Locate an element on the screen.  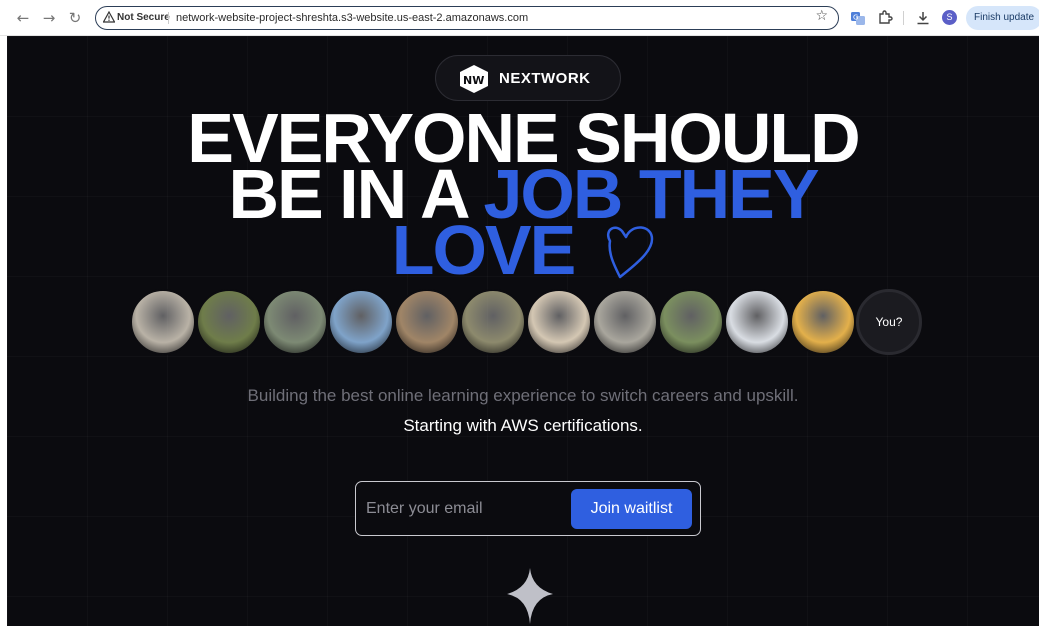
squirrel-photo-icon is located at coordinates (229, 322).